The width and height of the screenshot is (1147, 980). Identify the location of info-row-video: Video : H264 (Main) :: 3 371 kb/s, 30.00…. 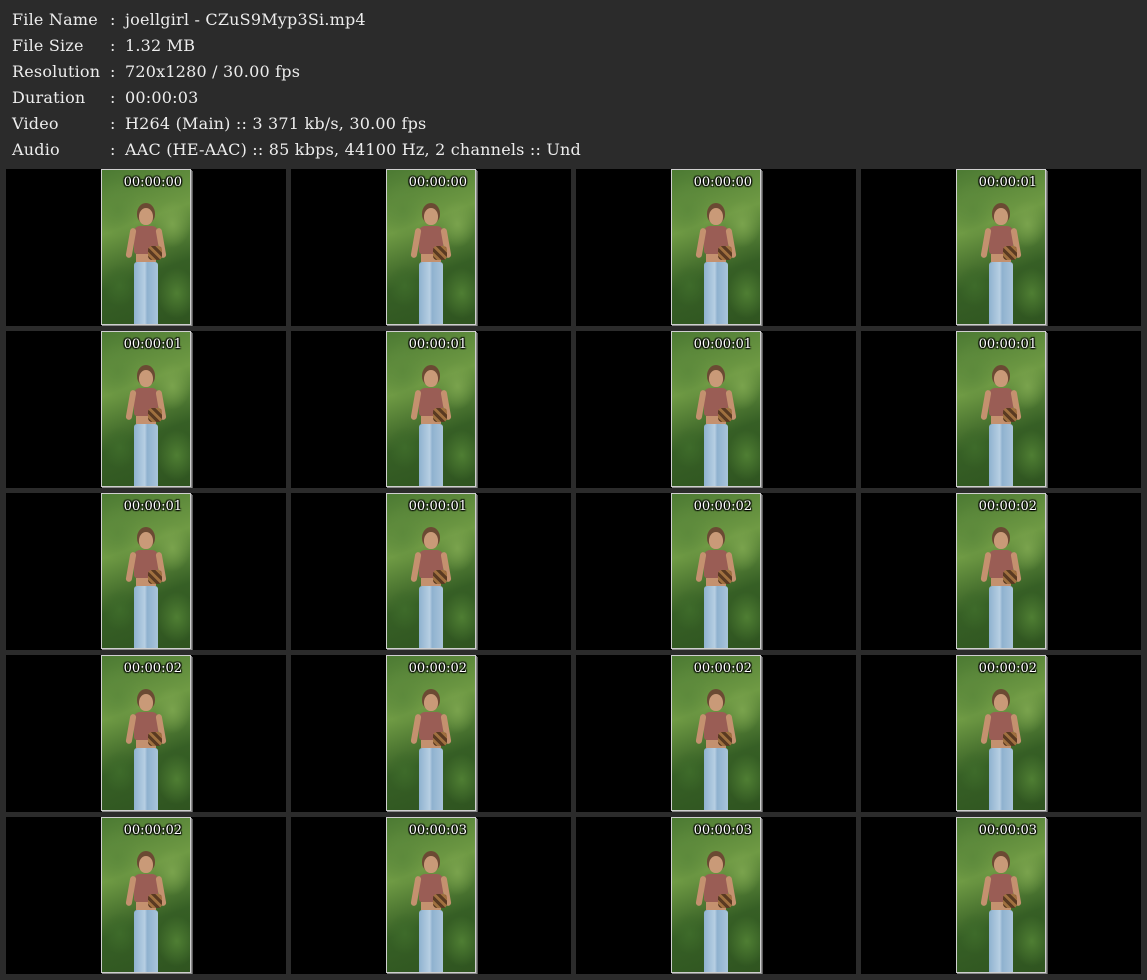
(572, 123).